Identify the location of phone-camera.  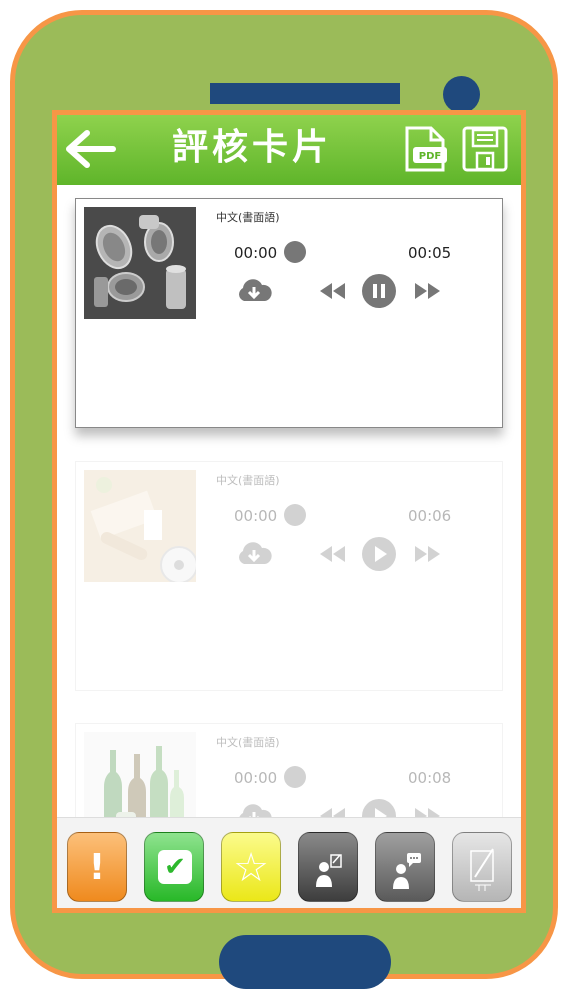
(461, 94).